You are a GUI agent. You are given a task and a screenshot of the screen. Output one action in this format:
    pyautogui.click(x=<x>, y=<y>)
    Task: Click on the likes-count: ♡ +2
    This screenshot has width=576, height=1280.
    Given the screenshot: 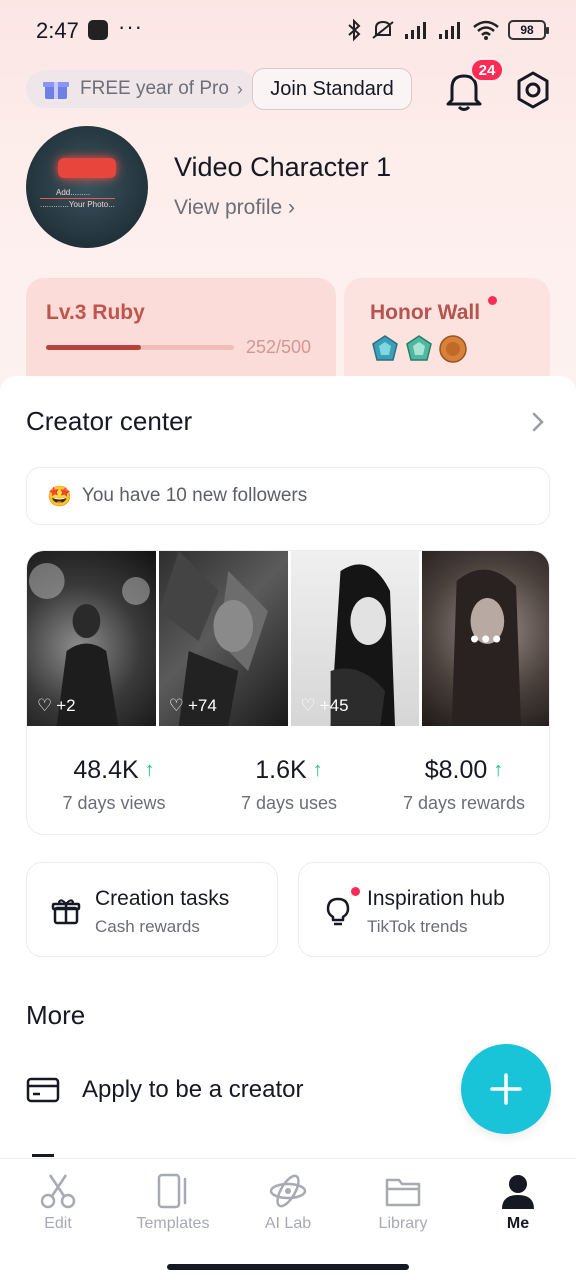 What is the action you would take?
    pyautogui.click(x=56, y=706)
    